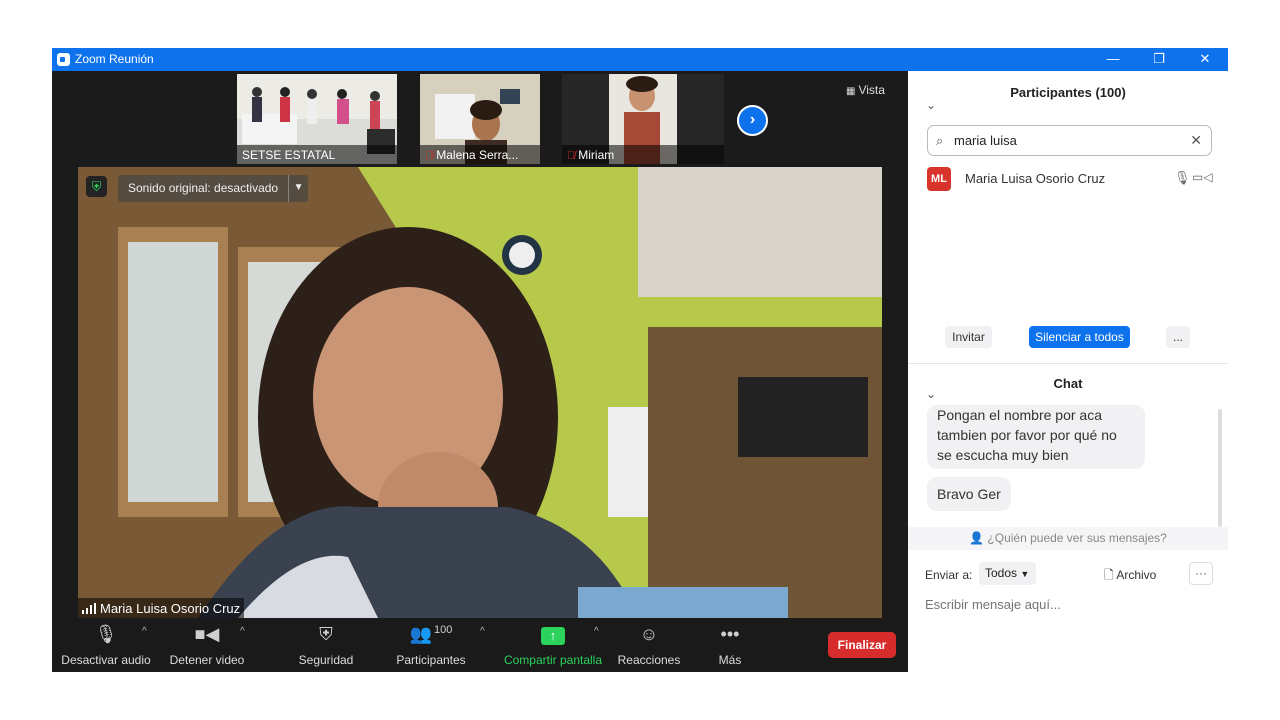  I want to click on participants-button: 👥 100 Participantes, so click(431, 645).